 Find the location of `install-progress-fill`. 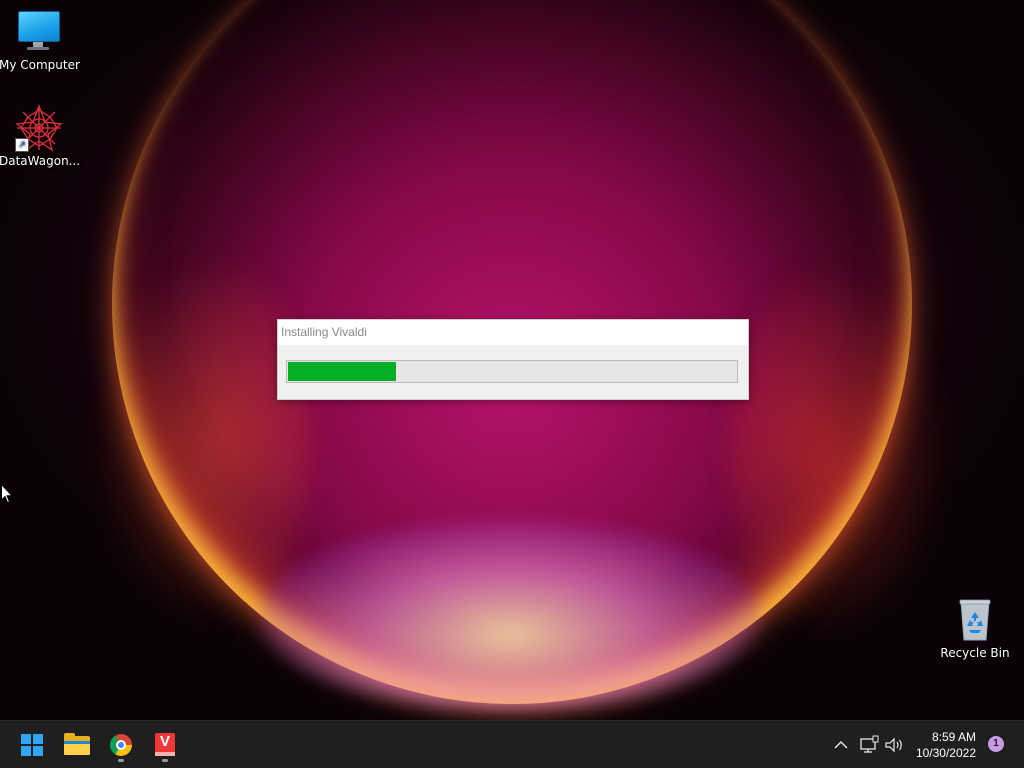

install-progress-fill is located at coordinates (342, 371).